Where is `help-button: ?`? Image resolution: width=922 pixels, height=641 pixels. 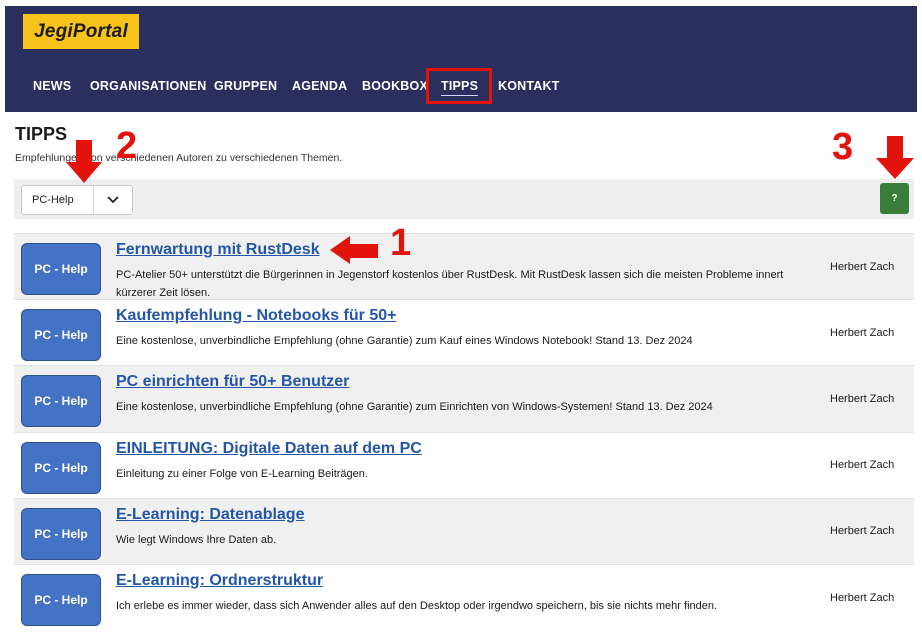
help-button: ? is located at coordinates (894, 198).